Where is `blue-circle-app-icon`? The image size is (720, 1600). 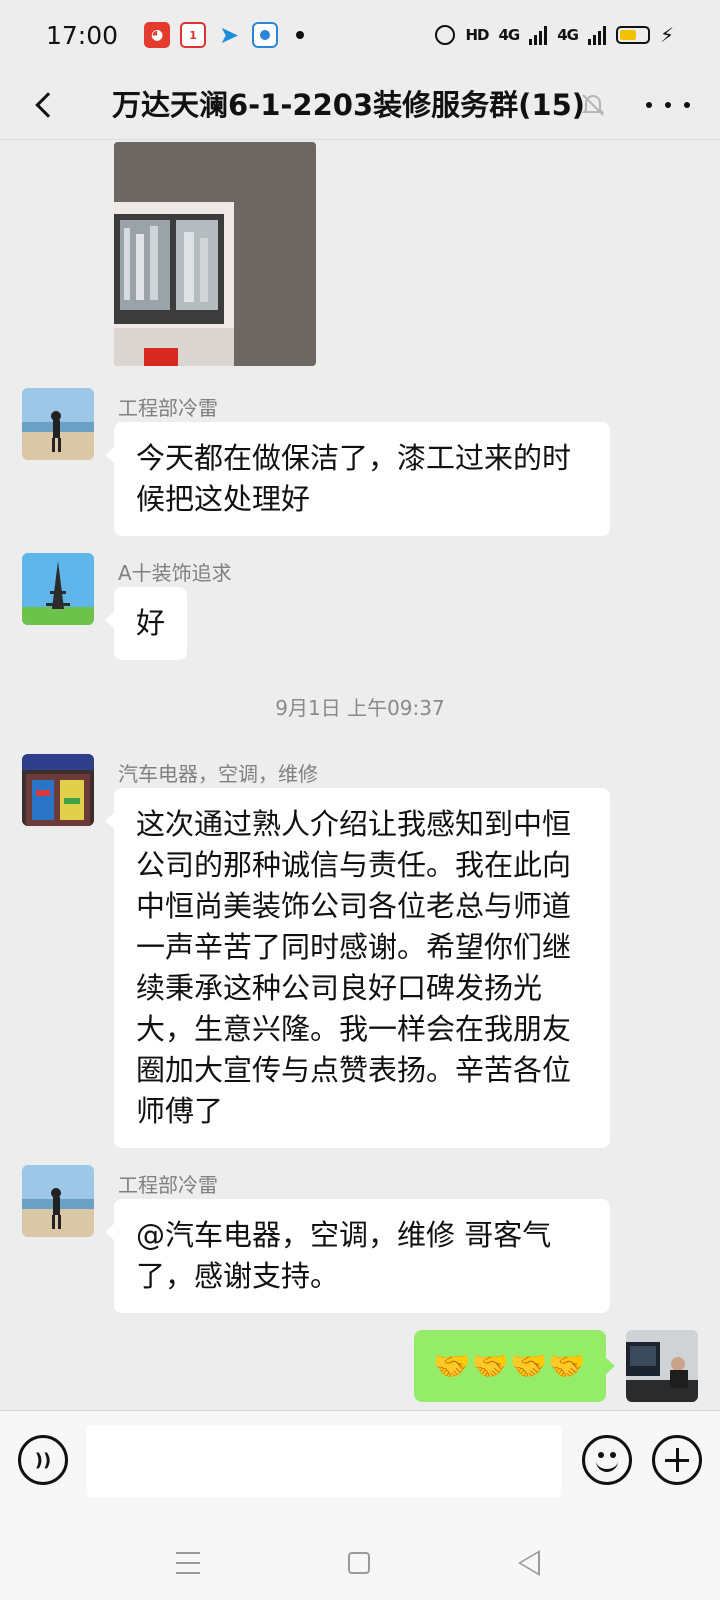
blue-circle-app-icon is located at coordinates (265, 35).